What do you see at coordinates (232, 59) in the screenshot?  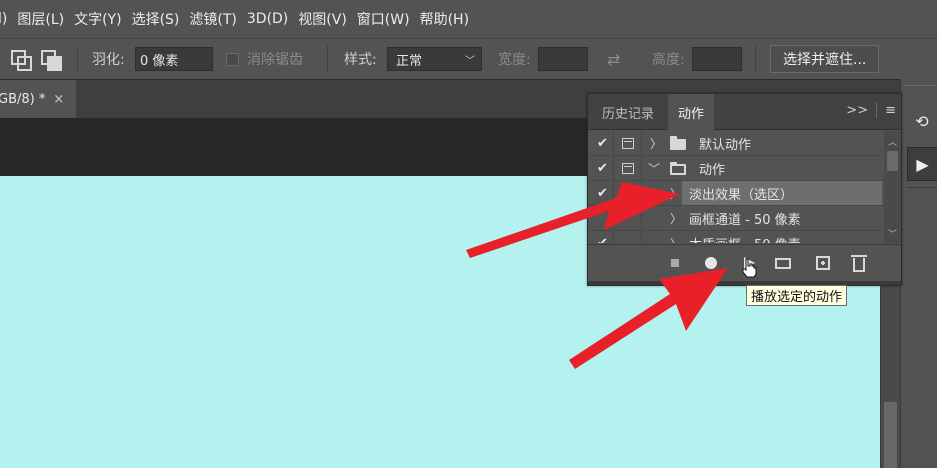 I see `antialias-checkbox` at bounding box center [232, 59].